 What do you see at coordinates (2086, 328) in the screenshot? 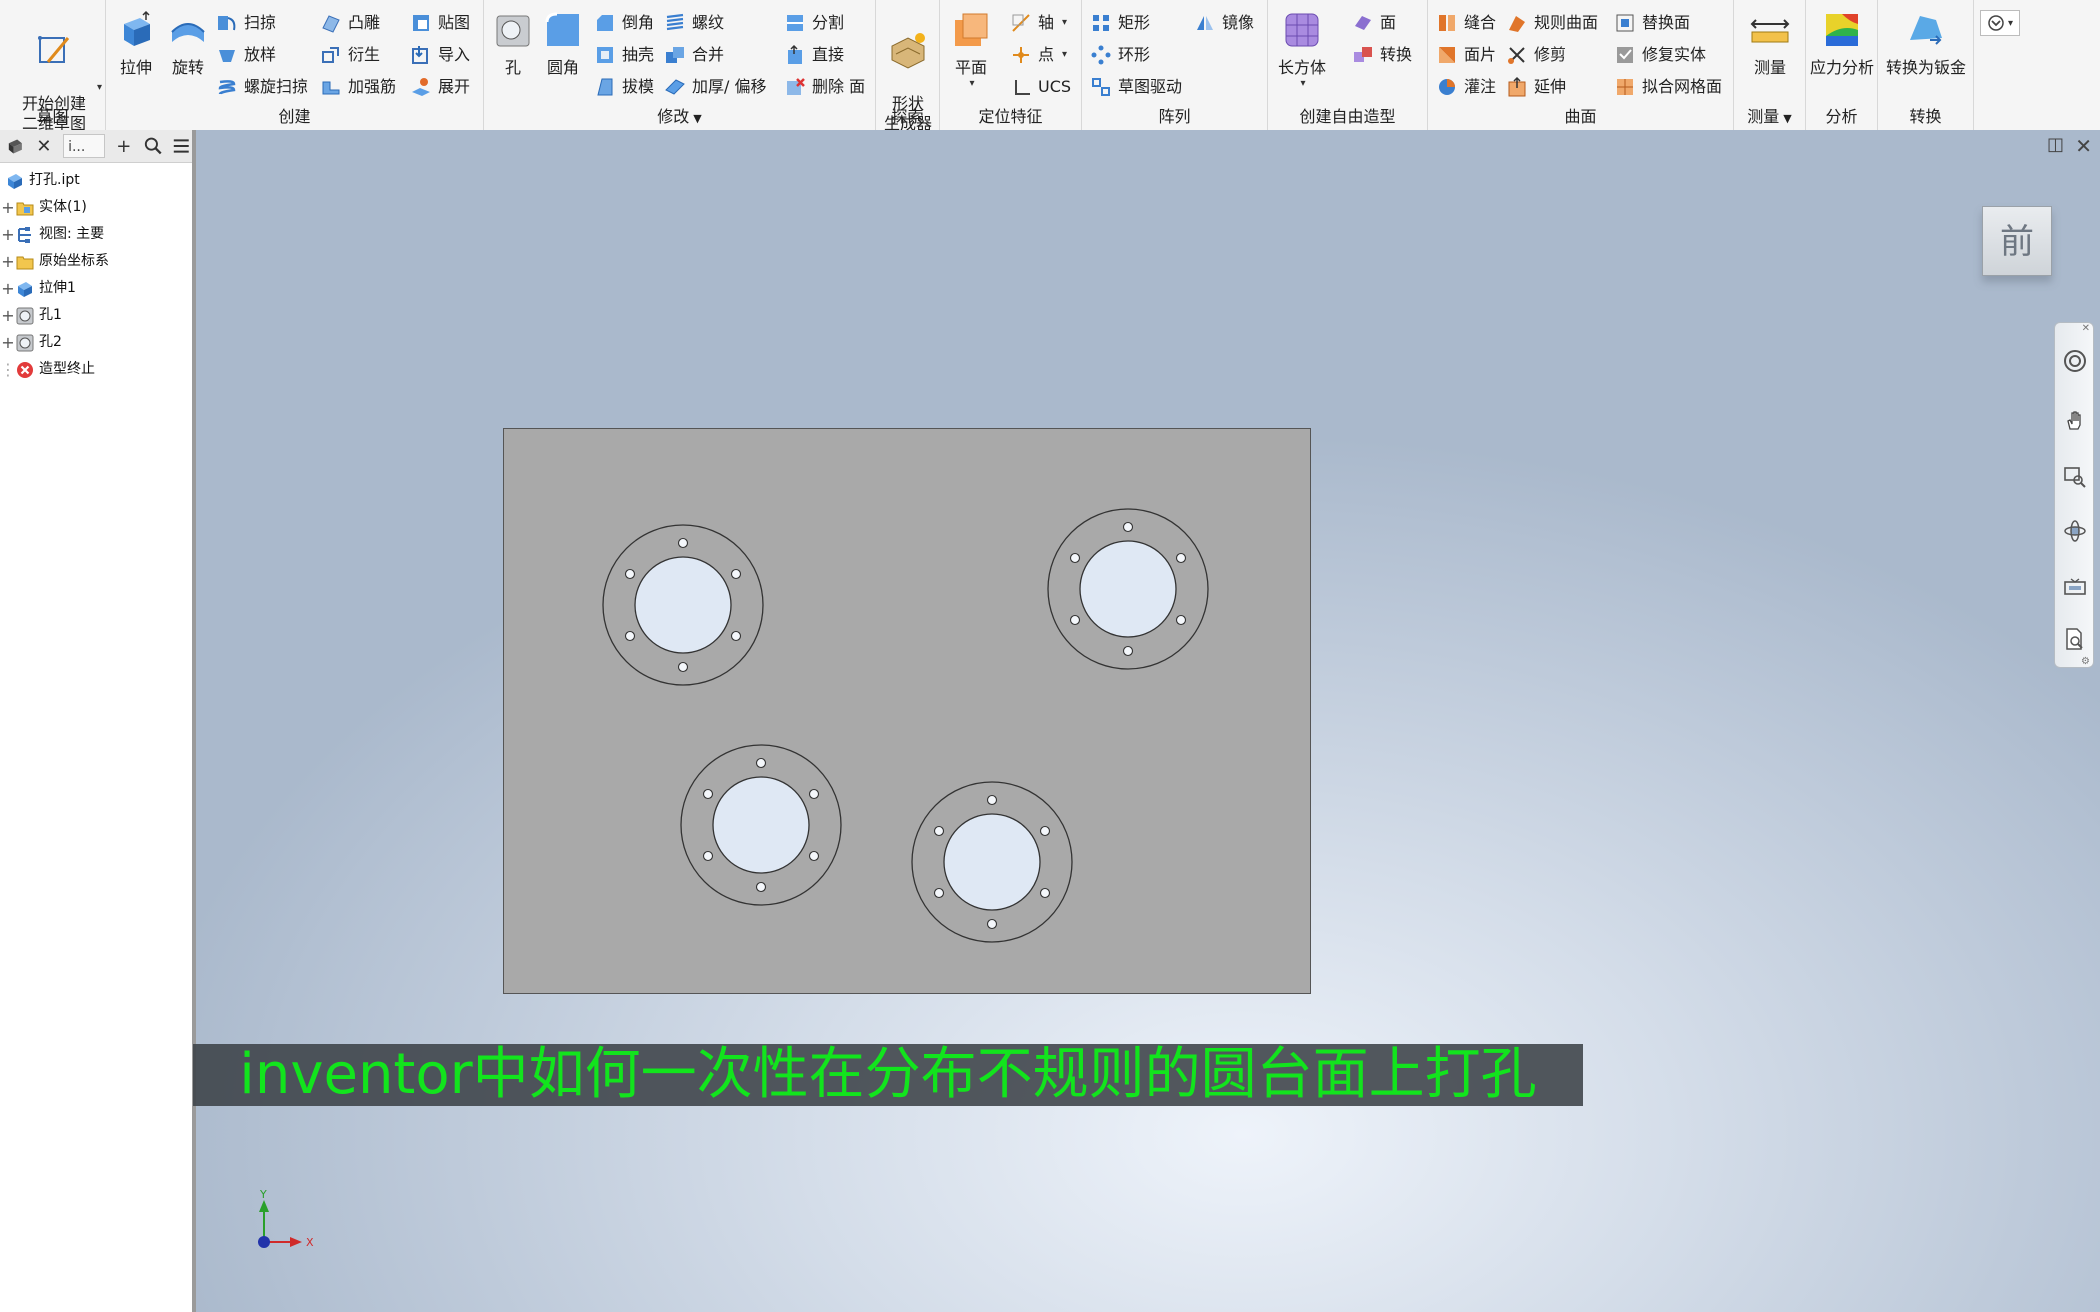
I see `navbar-close-icon: ✕` at bounding box center [2086, 328].